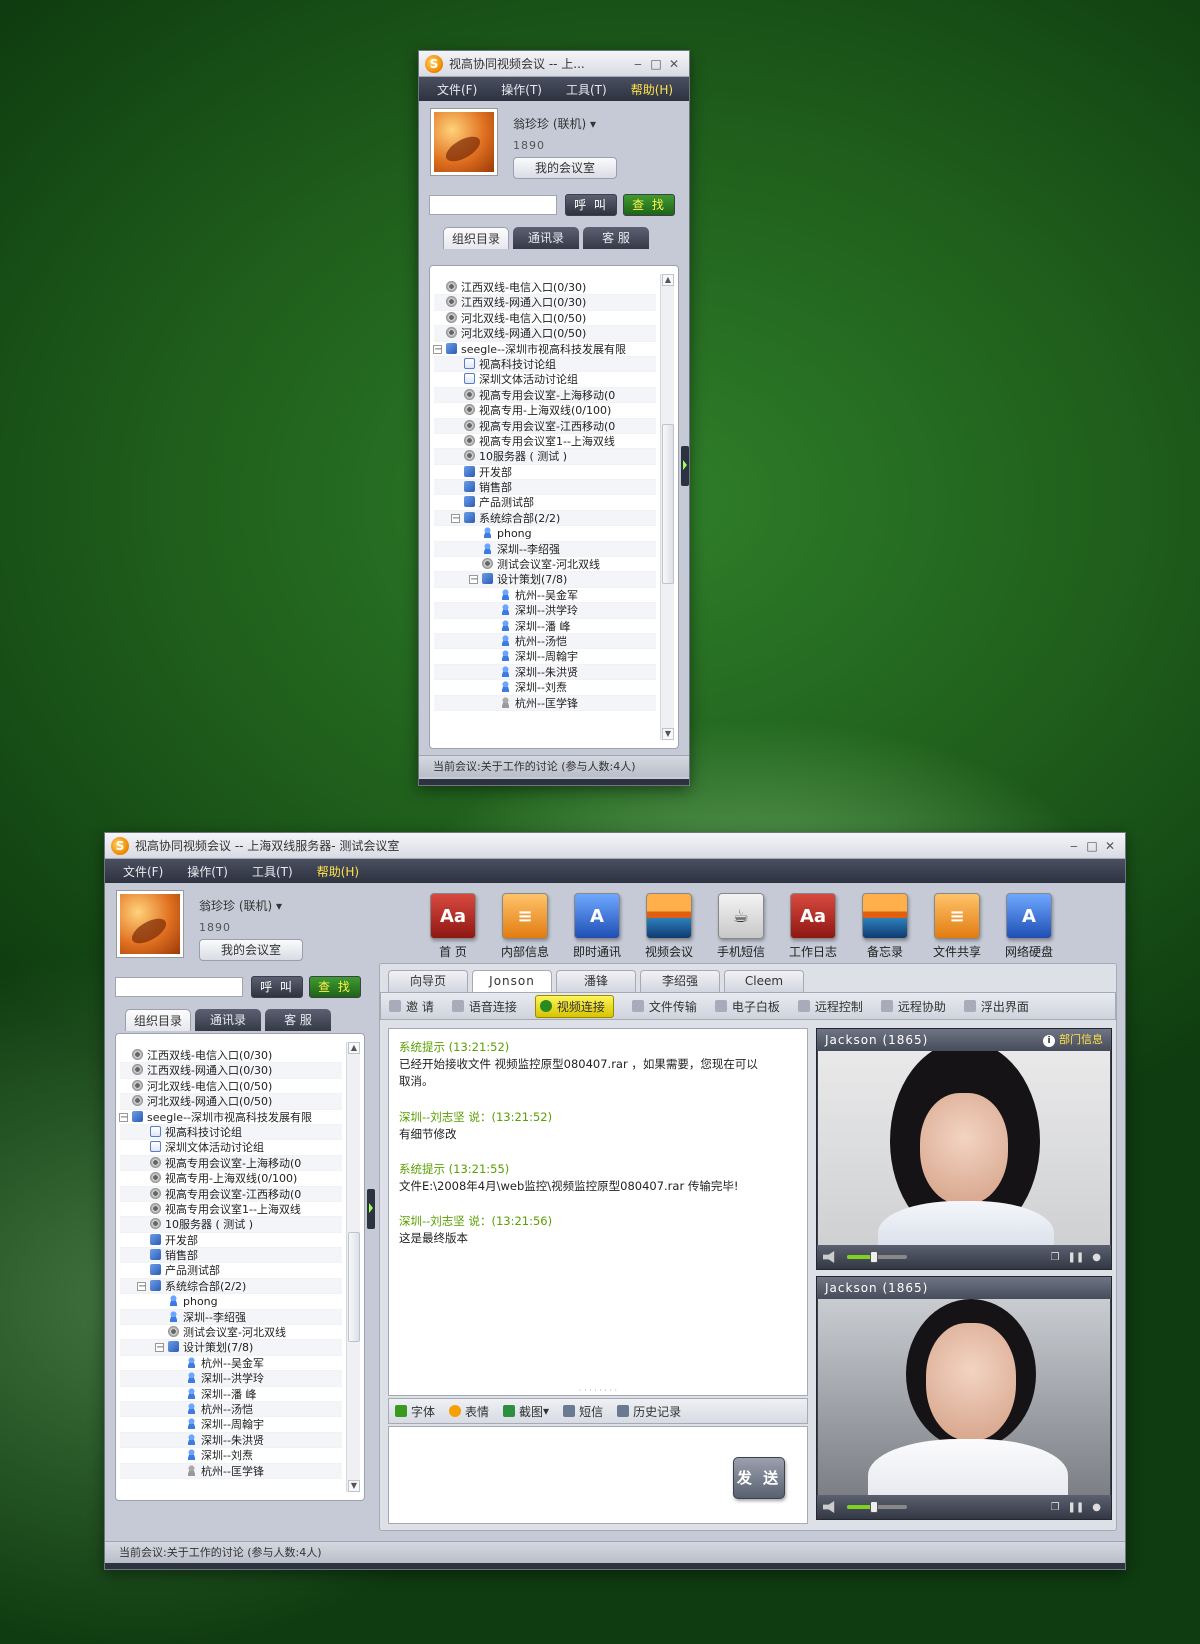 This screenshot has width=1200, height=1644. I want to click on toolbar-button: ☕ 手机短信, so click(741, 926).